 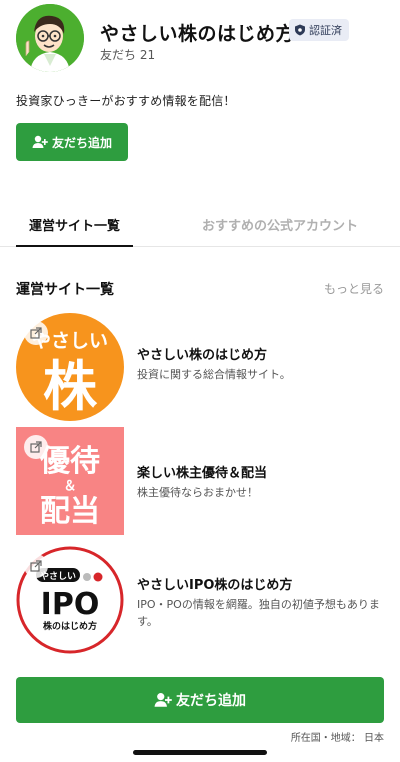 I want to click on see-more-link: もっと見る, so click(x=354, y=288).